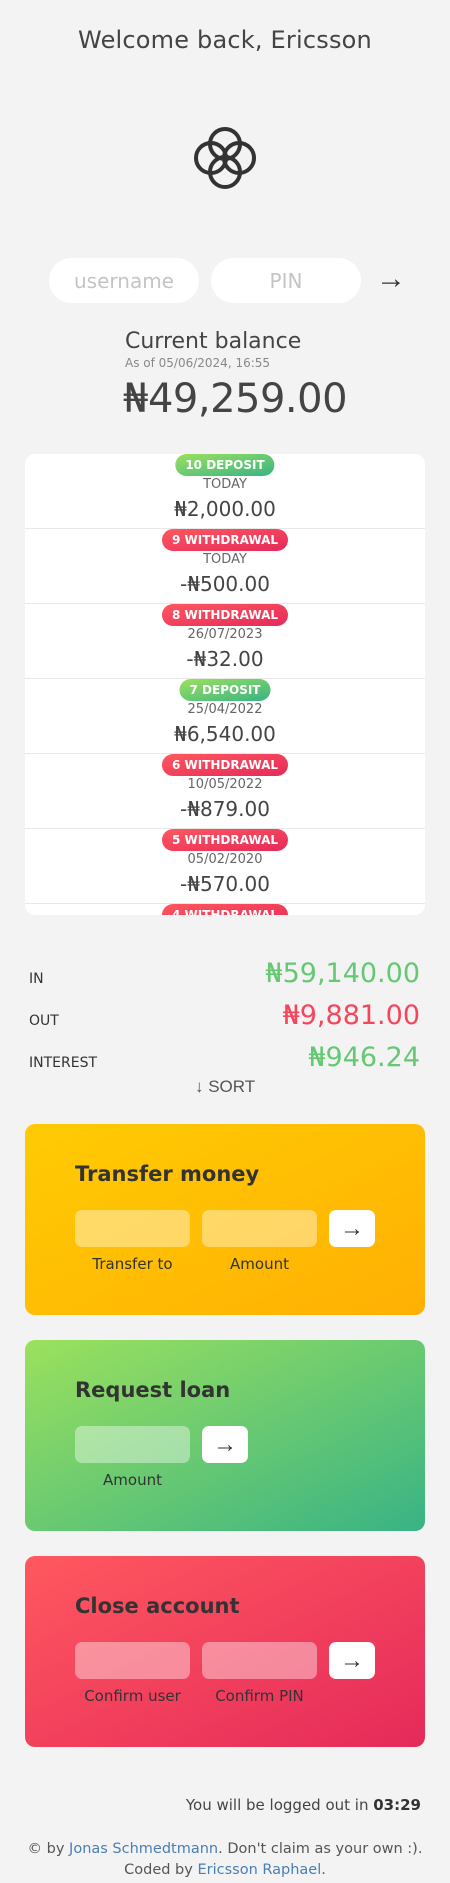 This screenshot has width=450, height=1883. Describe the element at coordinates (225, 884) in the screenshot. I see `movement-value: -₦570.00` at that location.